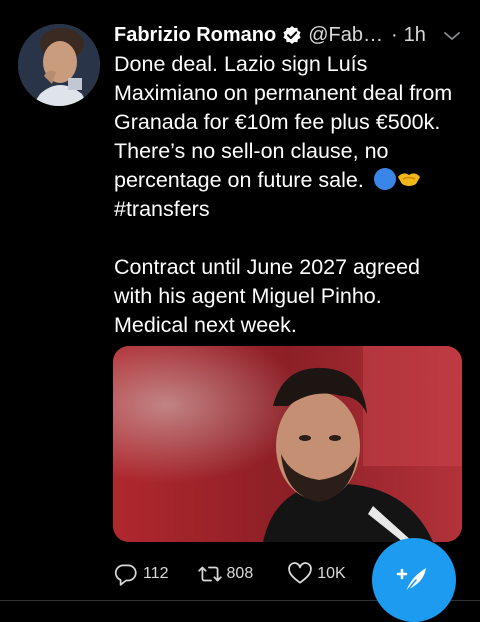 This screenshot has width=480, height=622. I want to click on tweet-actions: 112 808 10K, so click(229, 574).